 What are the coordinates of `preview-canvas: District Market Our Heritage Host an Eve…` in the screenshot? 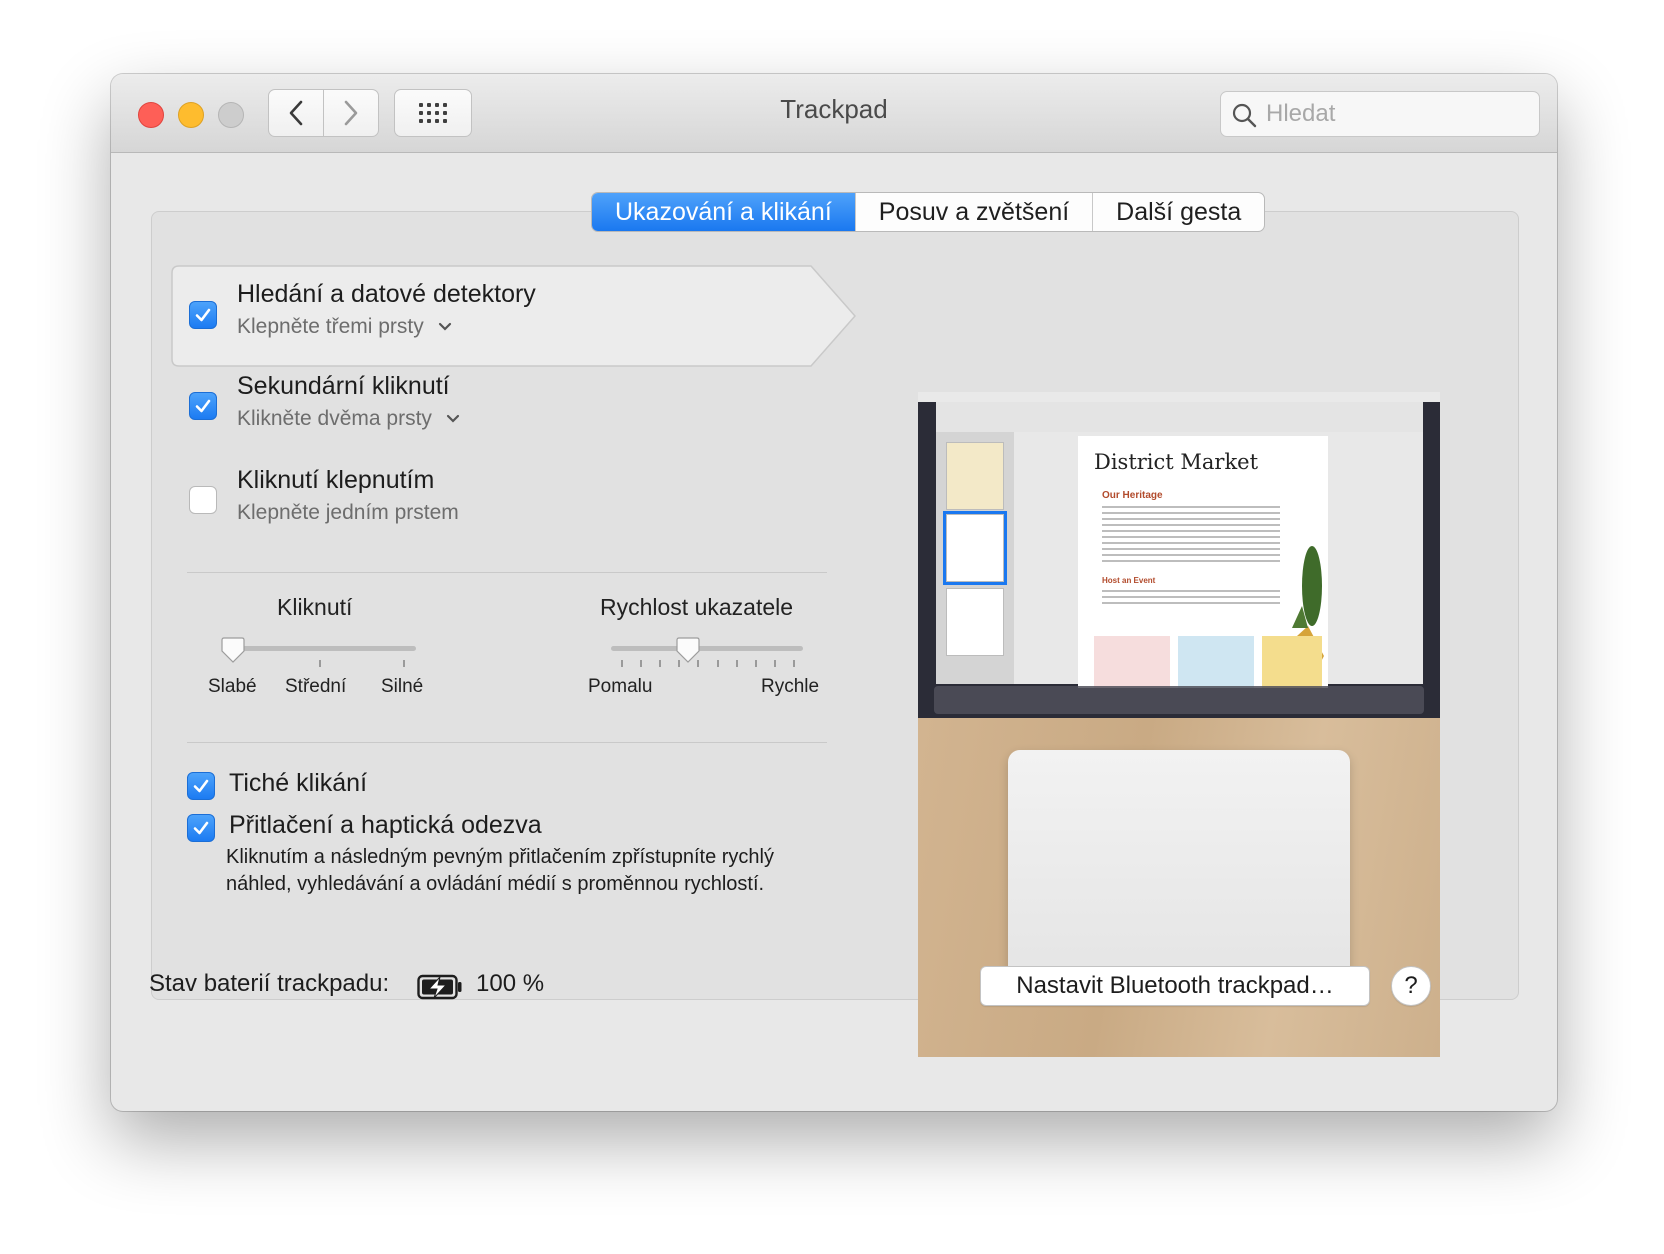 It's located at (1218, 560).